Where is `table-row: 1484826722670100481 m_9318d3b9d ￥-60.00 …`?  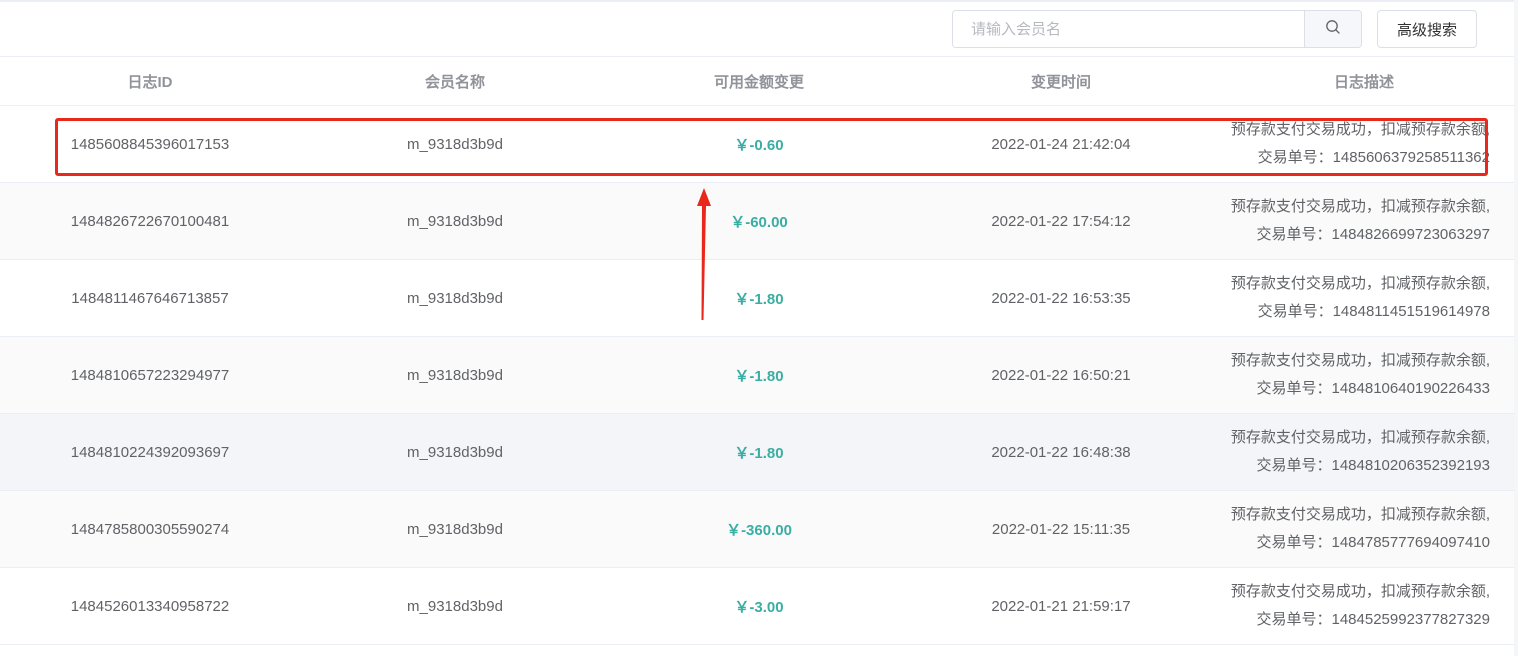 table-row: 1484826722670100481 m_9318d3b9d ￥-60.00 … is located at coordinates (757, 221).